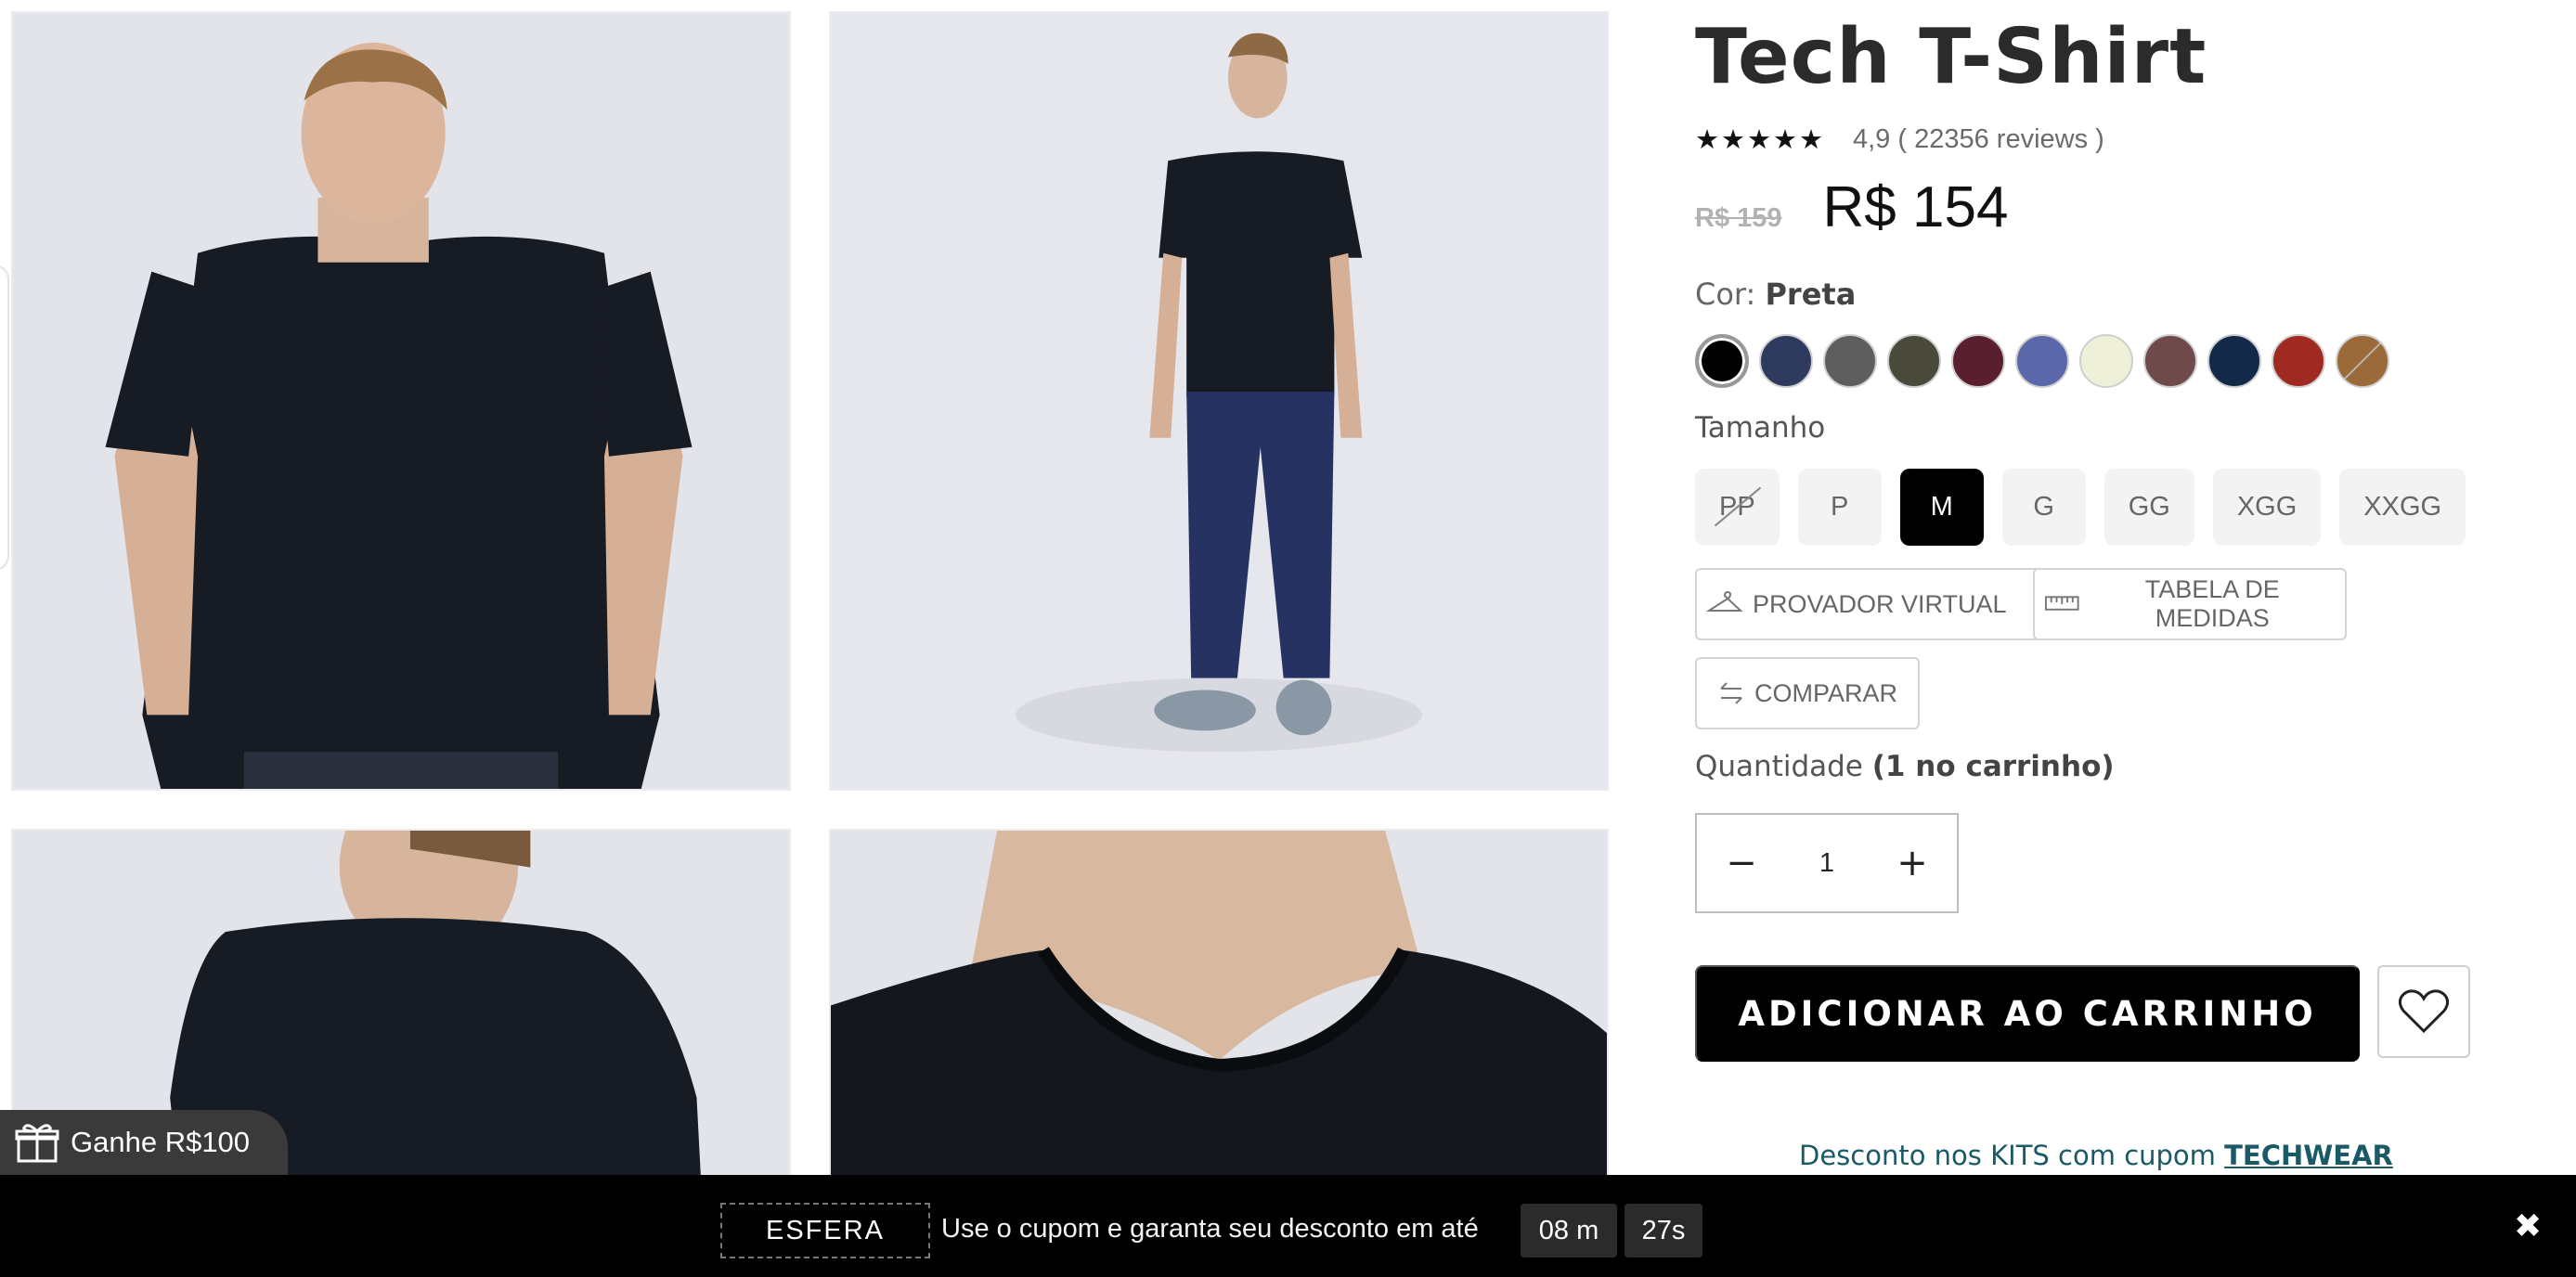  I want to click on kit-discount-message: Desconto nos KITS com cupom TECHWEAR, so click(2096, 1155).